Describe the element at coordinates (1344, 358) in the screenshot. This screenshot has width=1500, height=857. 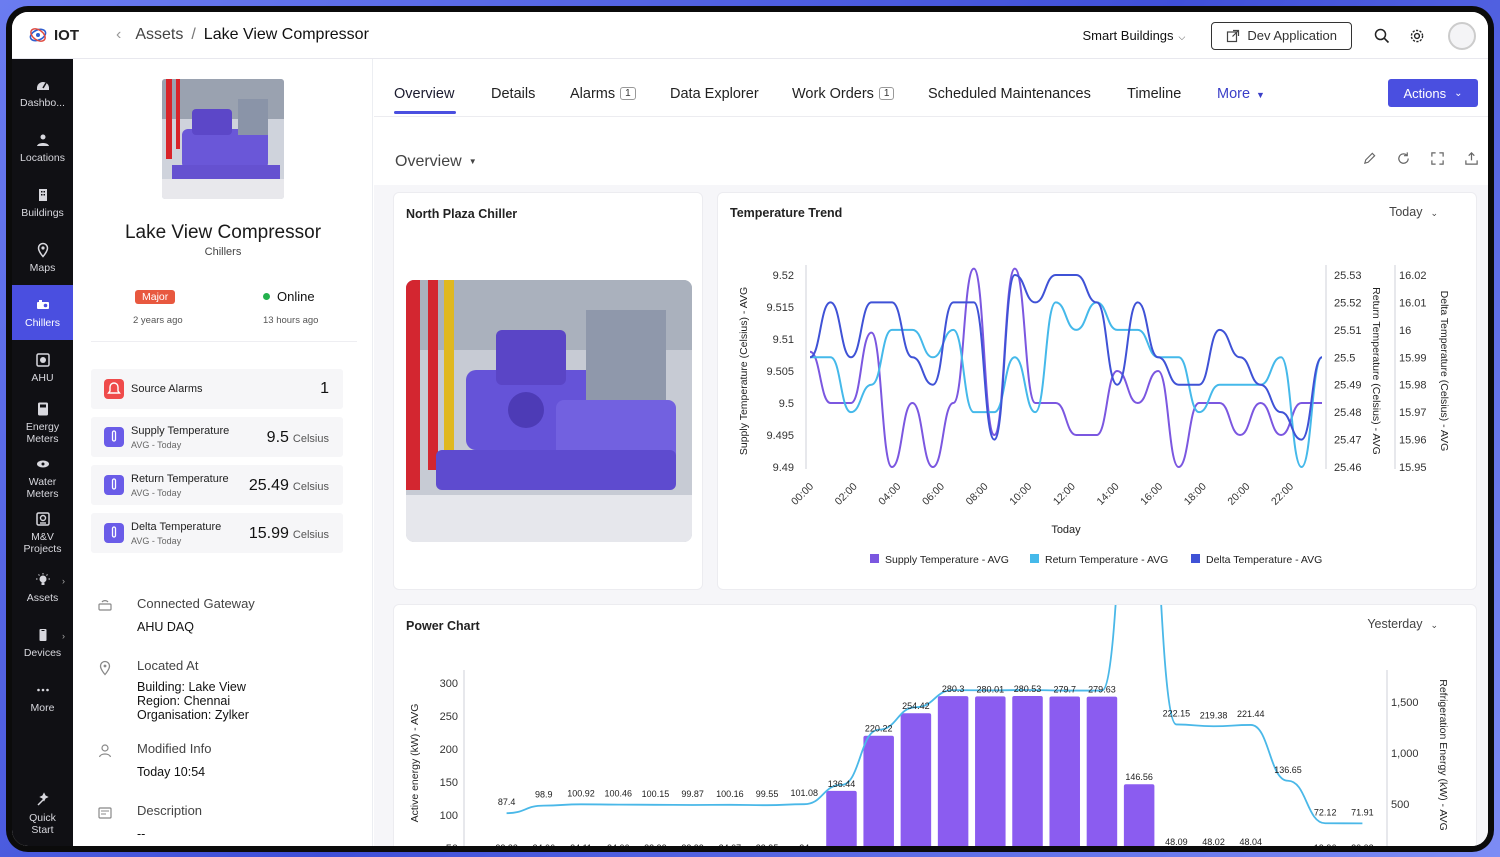
I see `y-right-tick-label: 25.5` at that location.